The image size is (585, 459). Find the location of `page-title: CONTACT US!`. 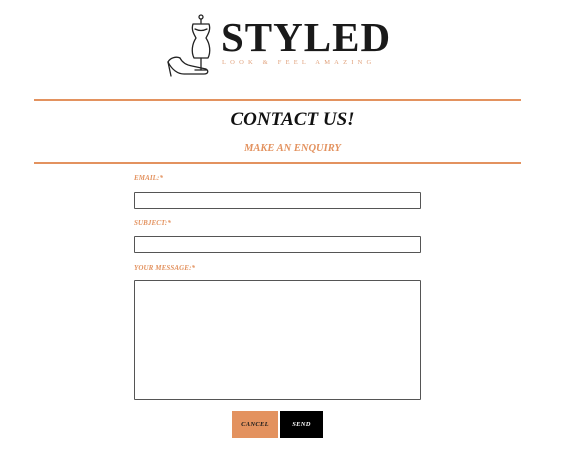

page-title: CONTACT US! is located at coordinates (292, 119).